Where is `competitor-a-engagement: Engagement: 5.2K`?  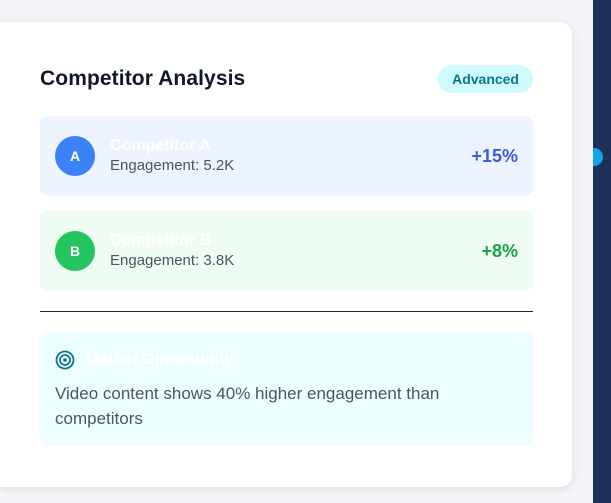
competitor-a-engagement: Engagement: 5.2K is located at coordinates (172, 165).